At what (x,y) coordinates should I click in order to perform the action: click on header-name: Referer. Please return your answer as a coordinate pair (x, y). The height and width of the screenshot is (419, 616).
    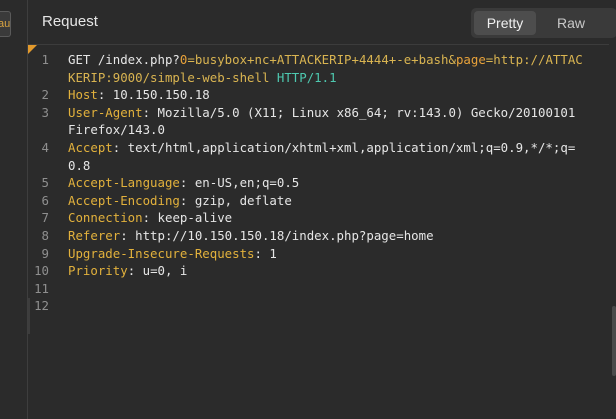
    Looking at the image, I should click on (94, 235).